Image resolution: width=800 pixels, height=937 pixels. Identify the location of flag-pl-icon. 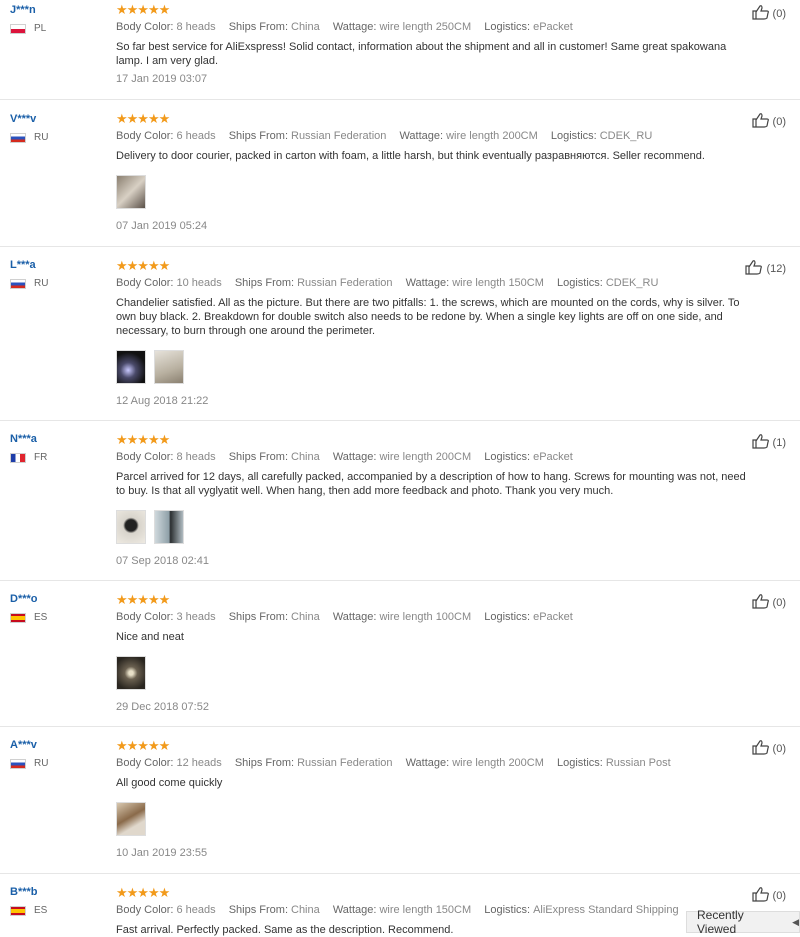
(18, 28).